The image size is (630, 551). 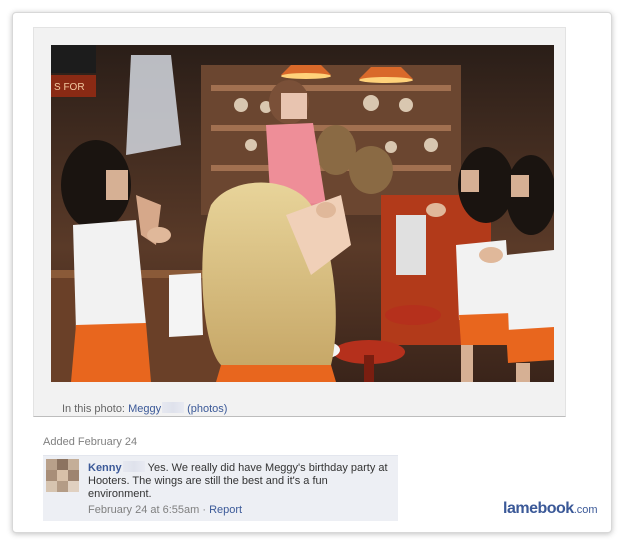 I want to click on blurred-surname, so click(x=173, y=407).